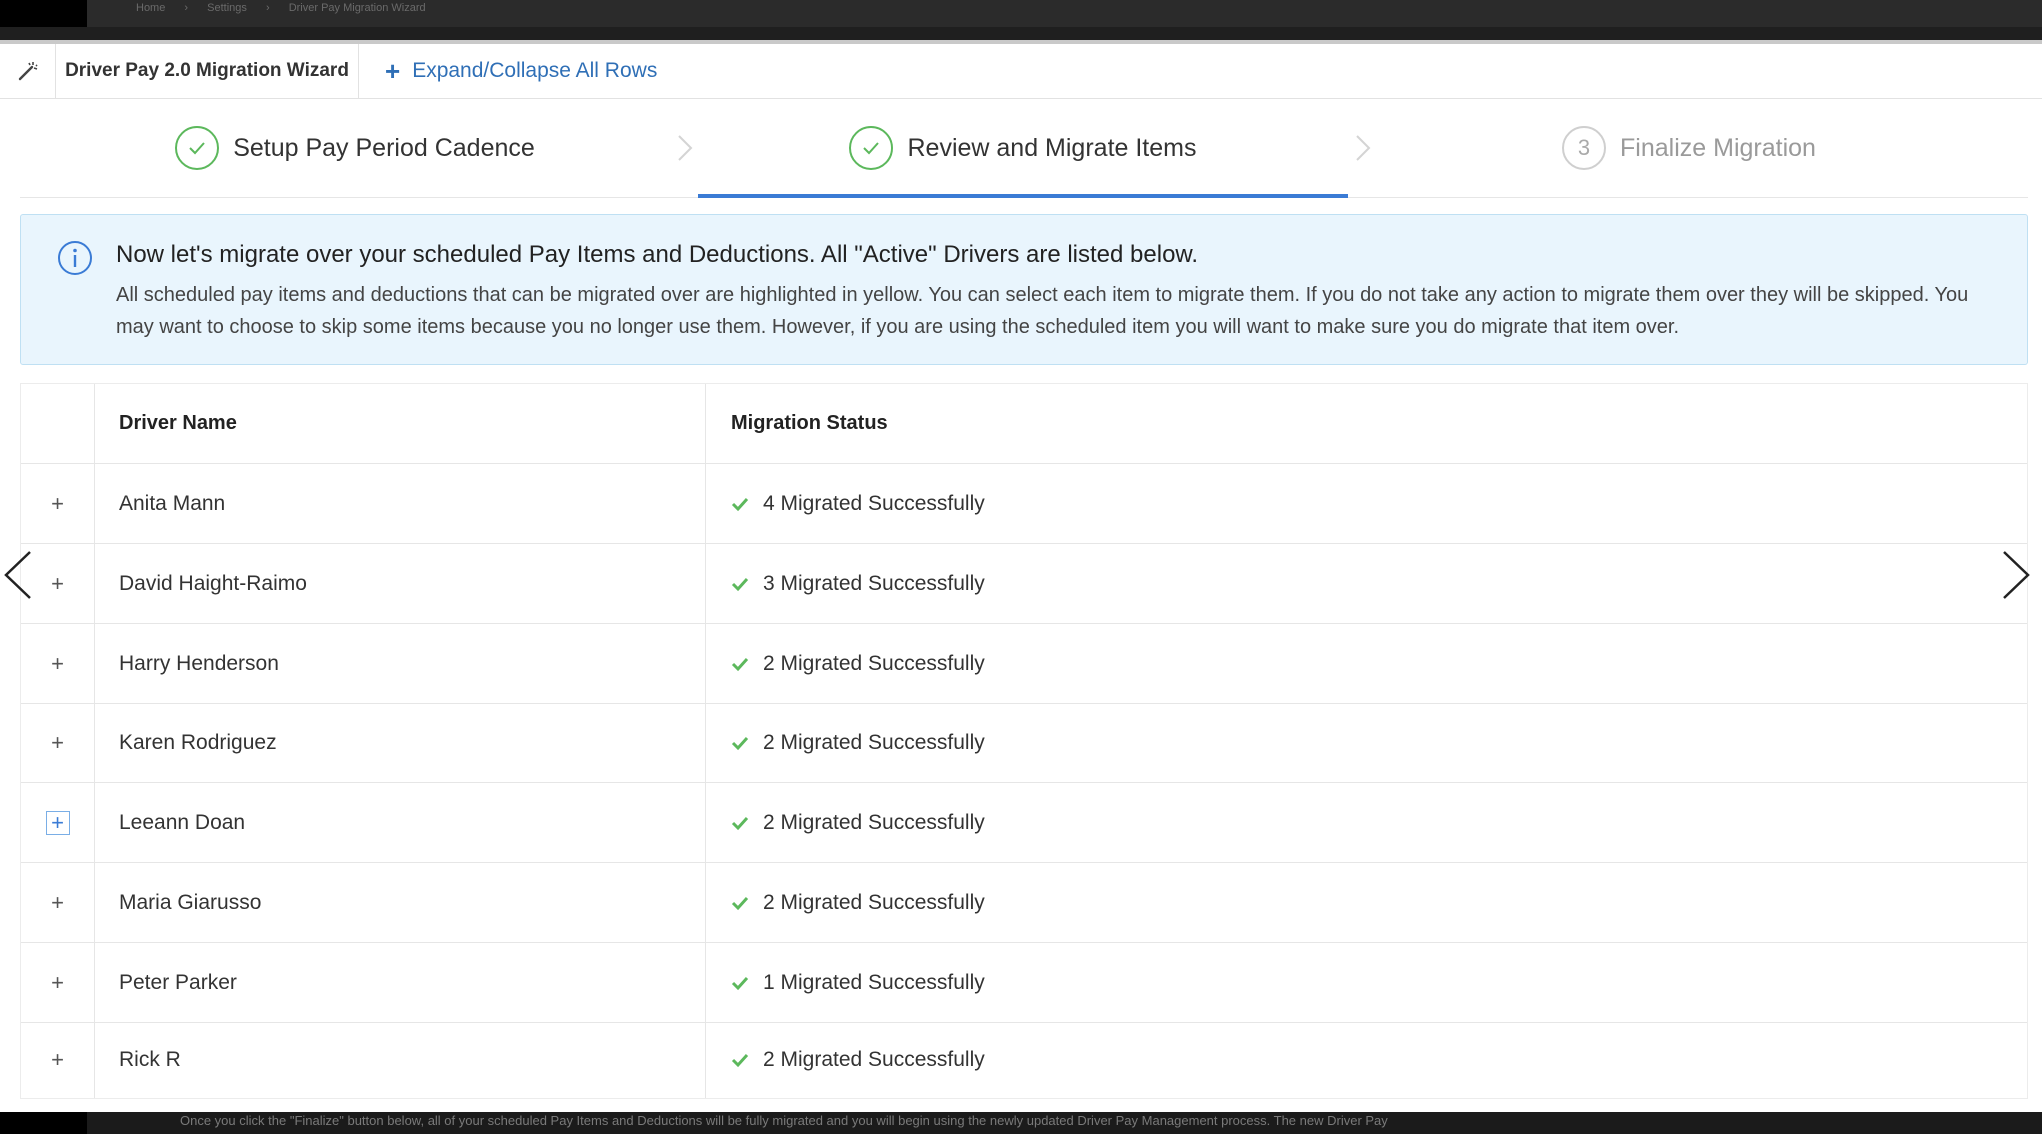 The width and height of the screenshot is (2042, 1134). I want to click on step-finalize-migration: 3 Finalize Migration, so click(1689, 148).